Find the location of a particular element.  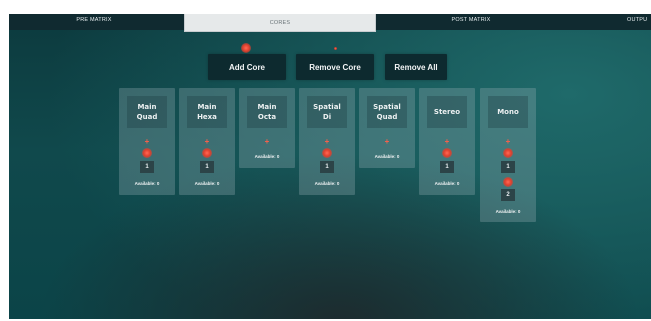

core-card-spatial-di: Spatial Di + 1 Available: 0 is located at coordinates (327, 141).